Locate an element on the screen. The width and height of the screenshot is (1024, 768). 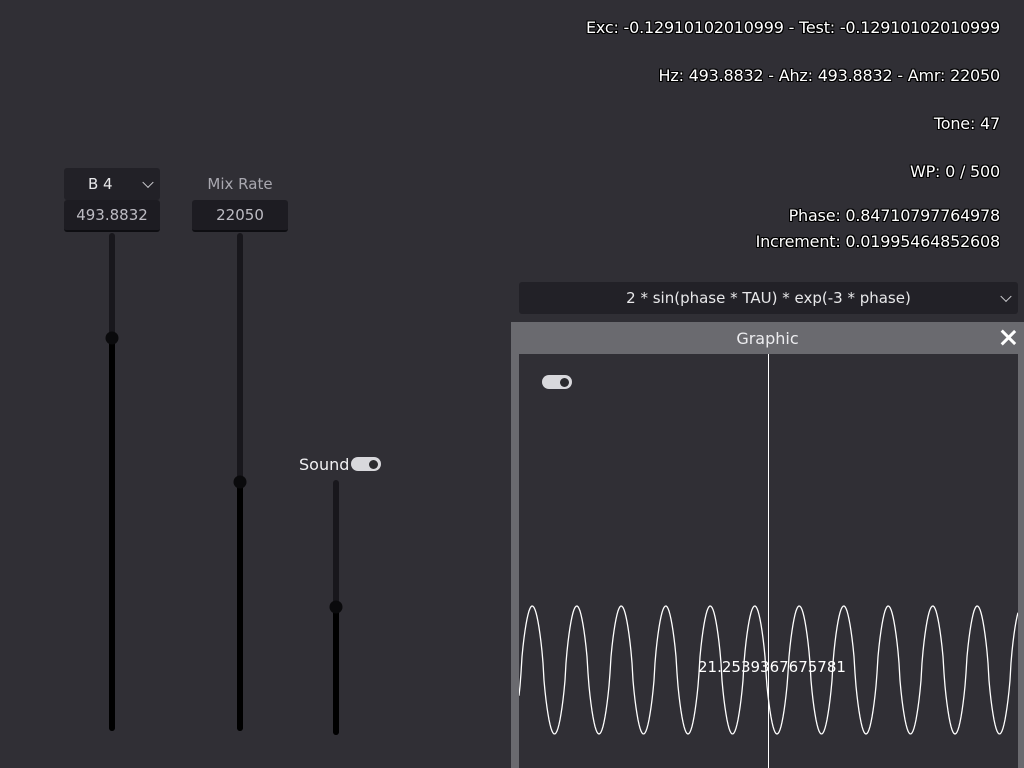
mix-rate-input: 22050 is located at coordinates (240, 216).